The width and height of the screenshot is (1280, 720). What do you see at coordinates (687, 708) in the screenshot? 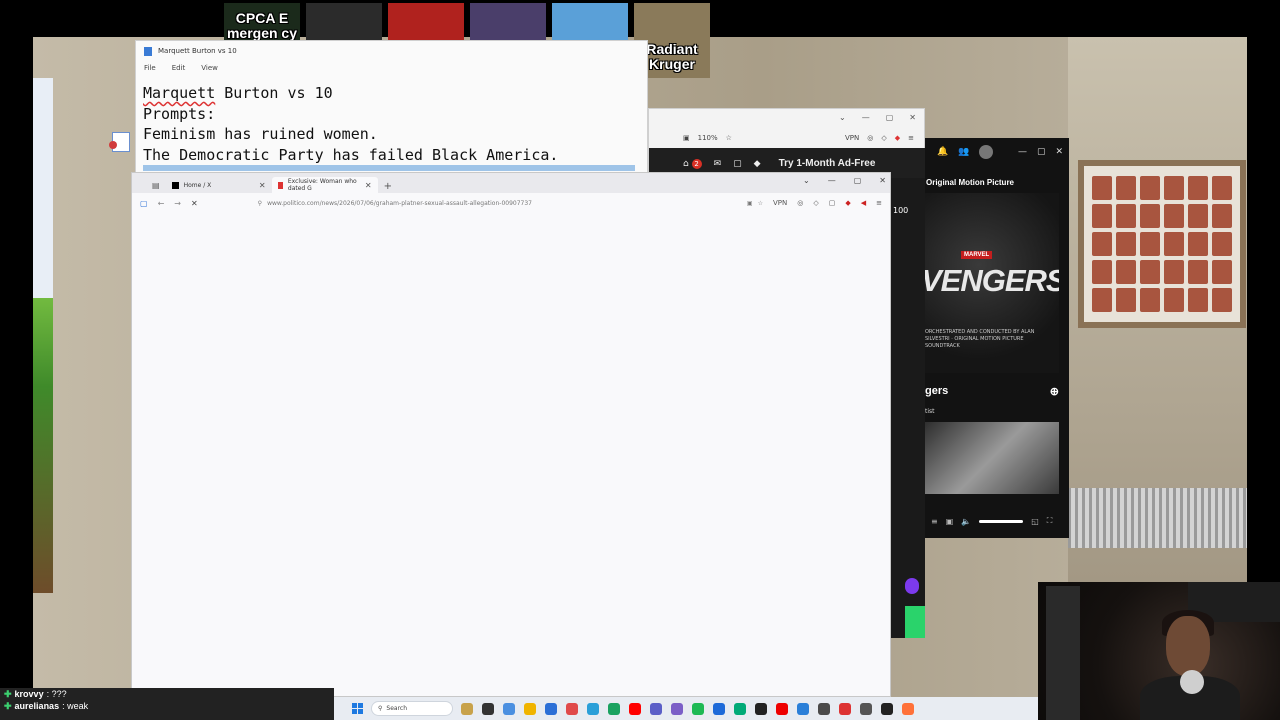
I see `taskbar-apps` at bounding box center [687, 708].